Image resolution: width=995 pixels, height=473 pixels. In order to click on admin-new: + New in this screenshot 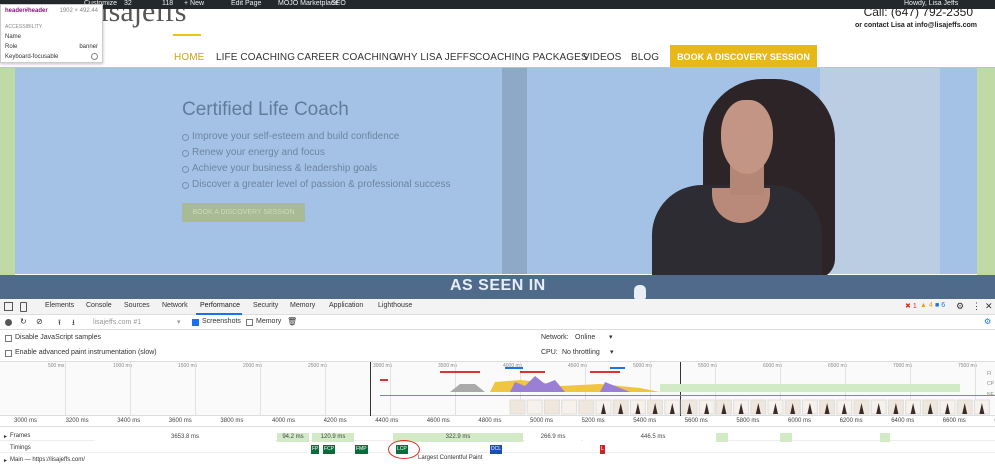, I will do `click(194, 4)`.